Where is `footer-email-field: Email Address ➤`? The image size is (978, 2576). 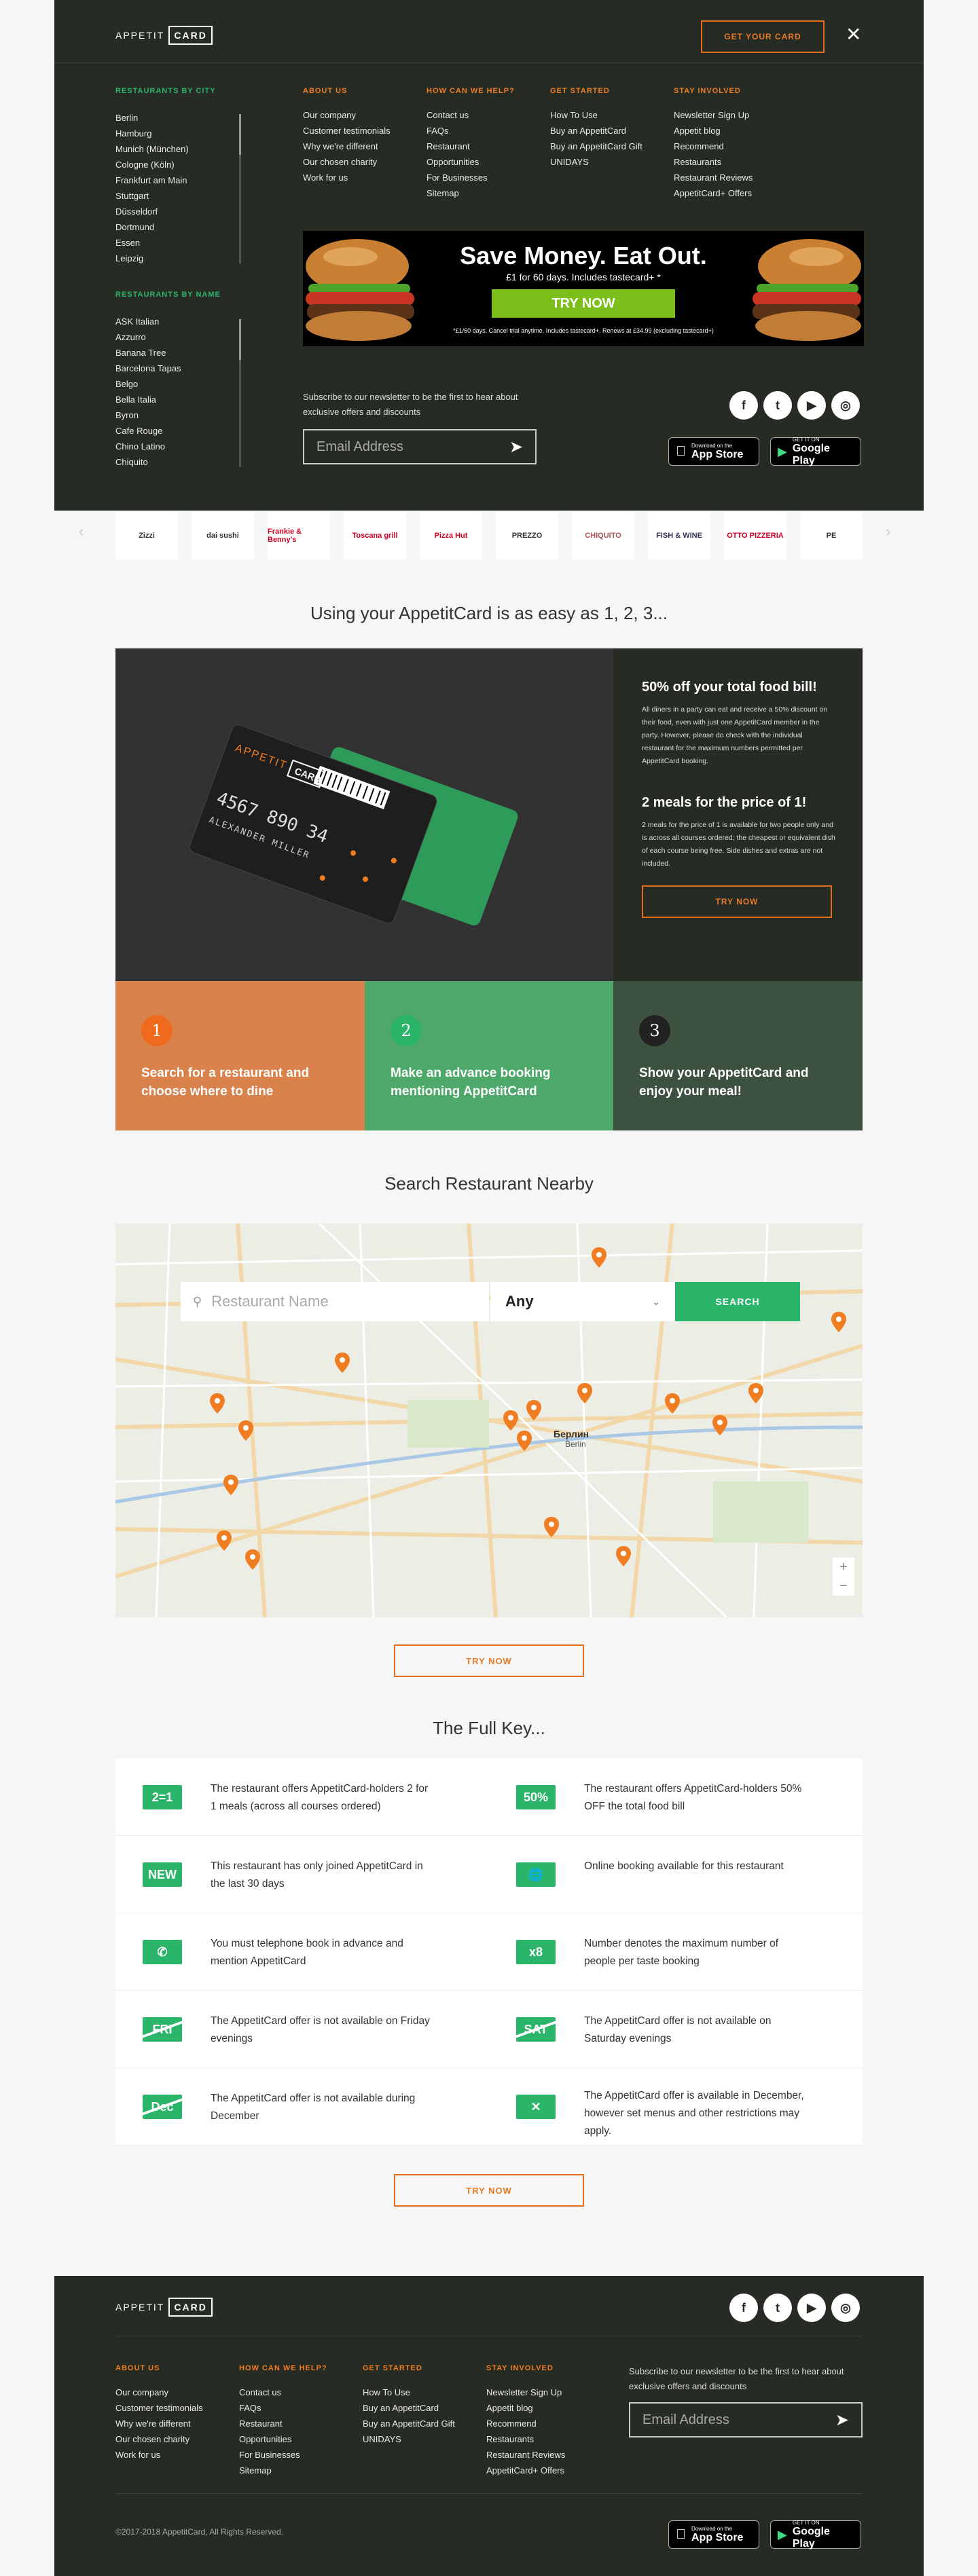
footer-email-field: Email Address ➤ is located at coordinates (746, 2419).